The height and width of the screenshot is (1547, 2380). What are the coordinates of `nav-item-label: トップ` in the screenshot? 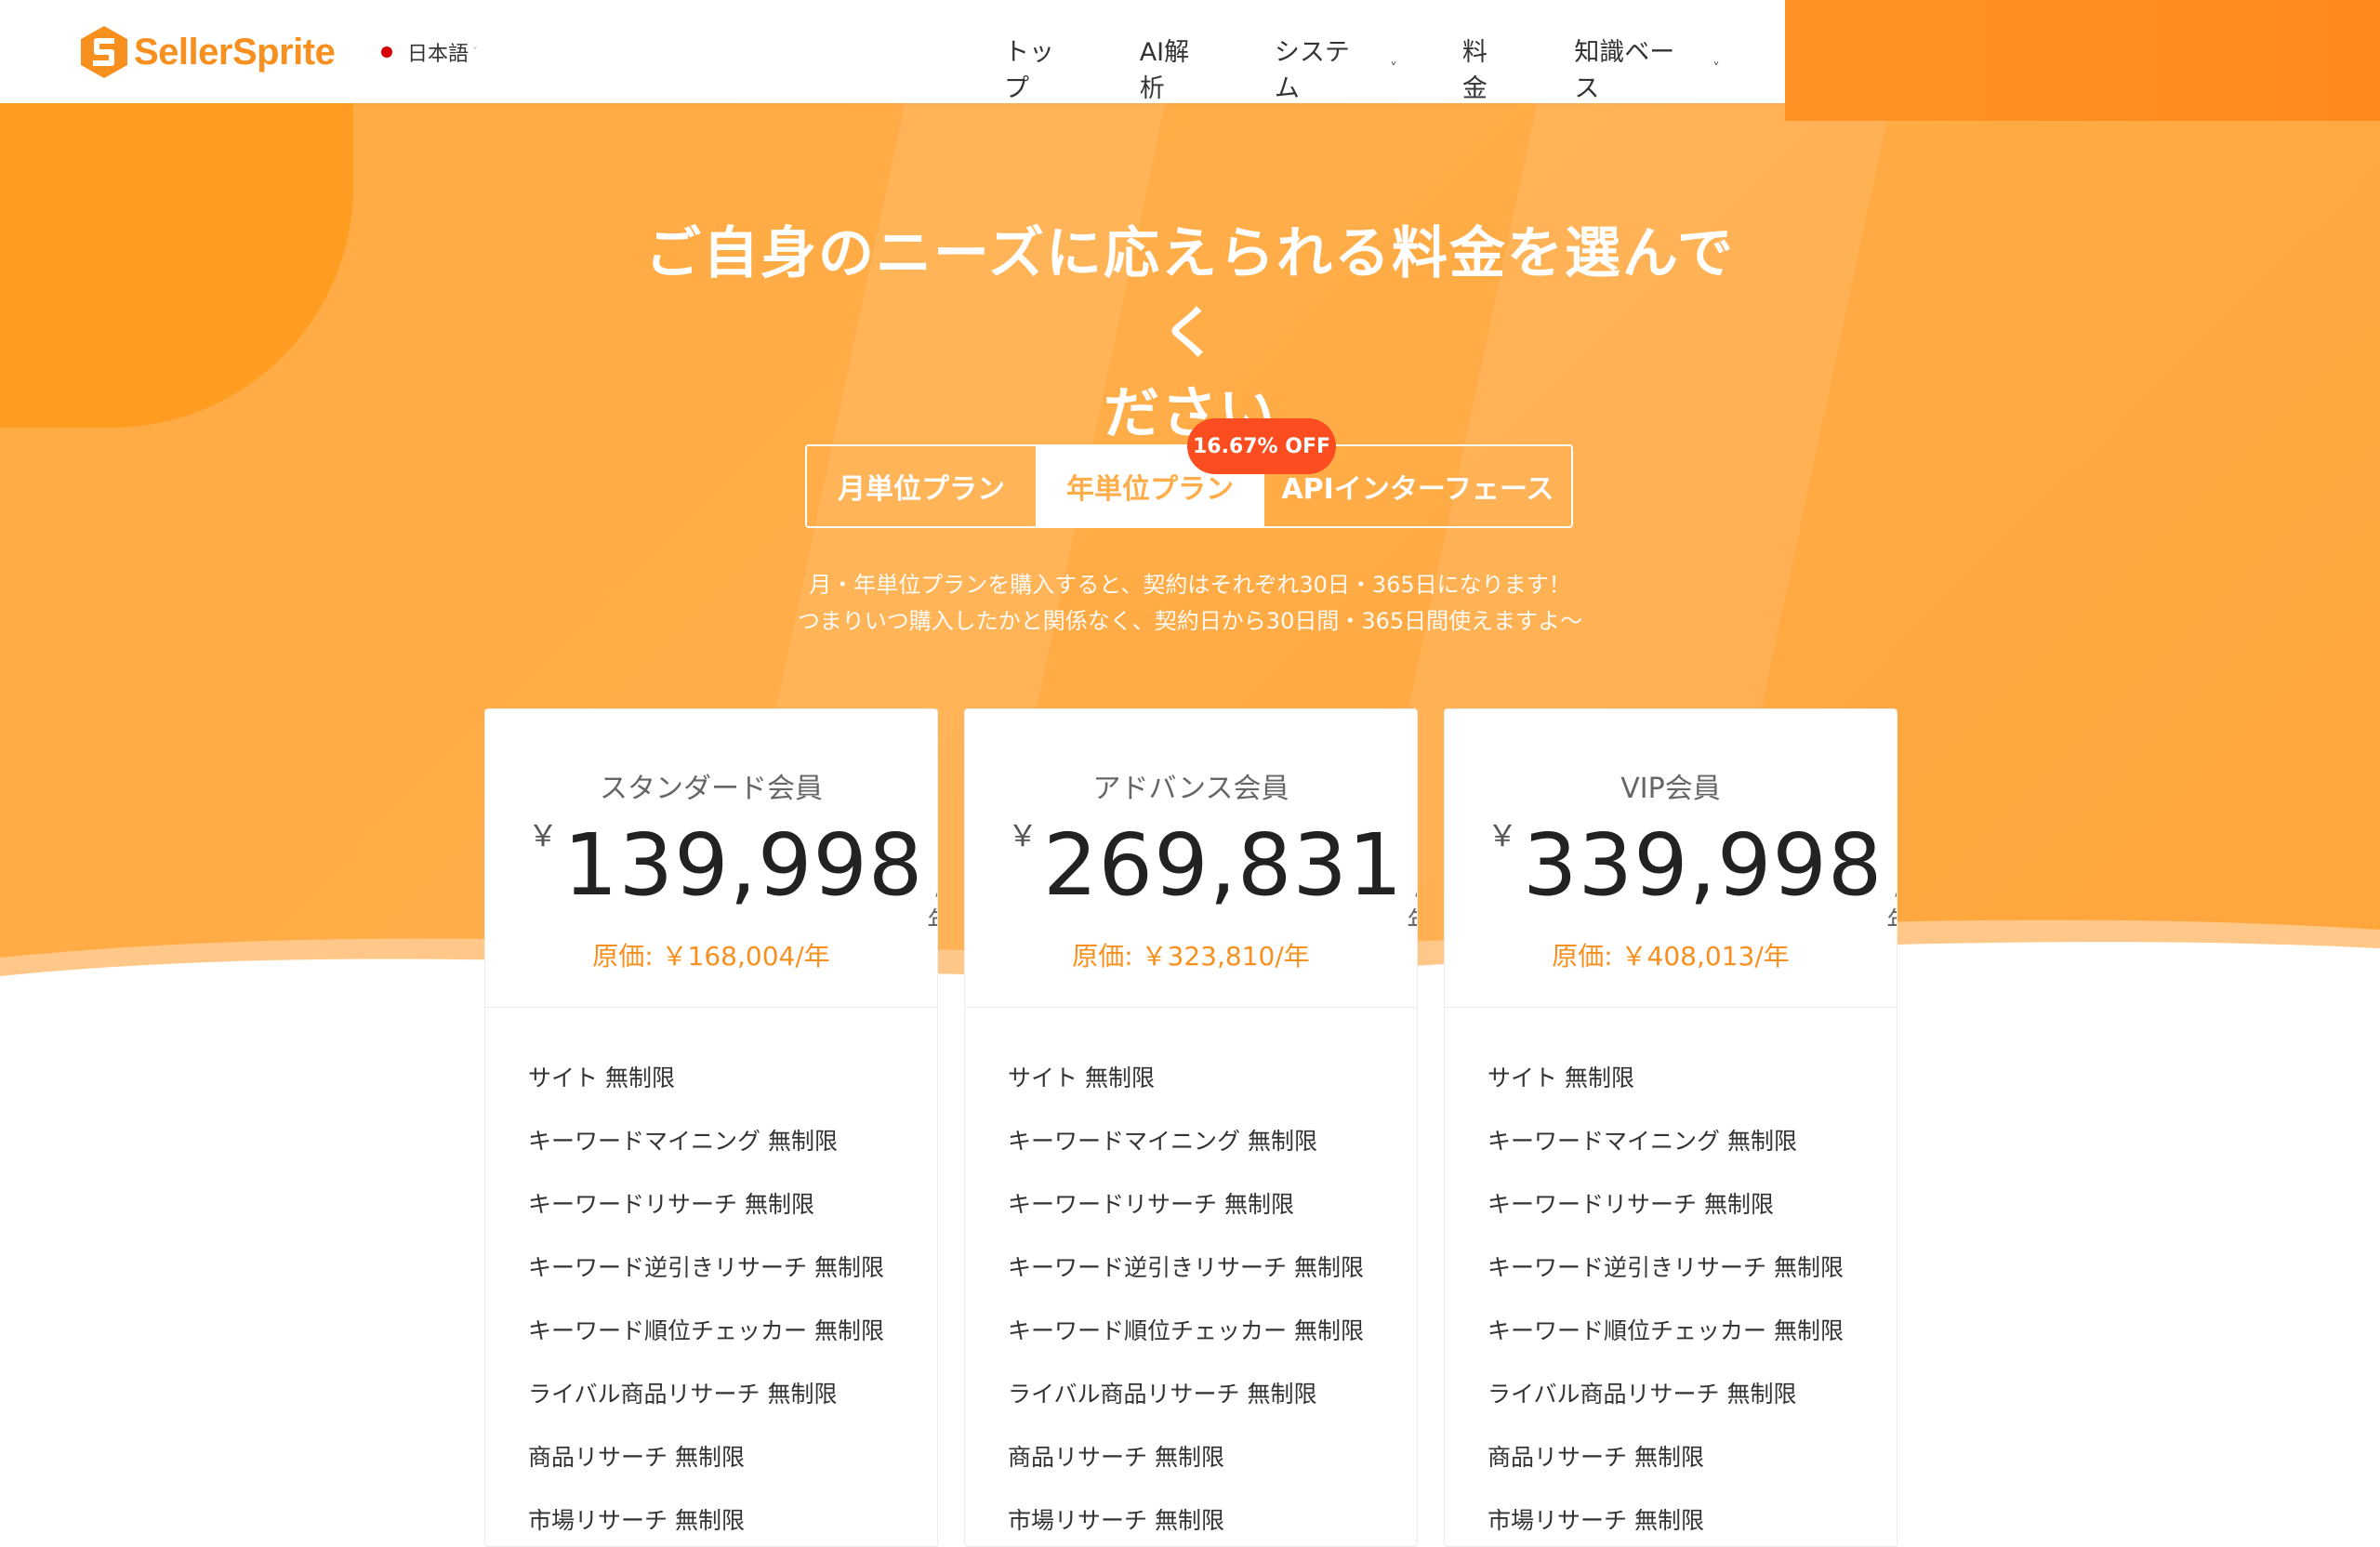 It's located at (1029, 70).